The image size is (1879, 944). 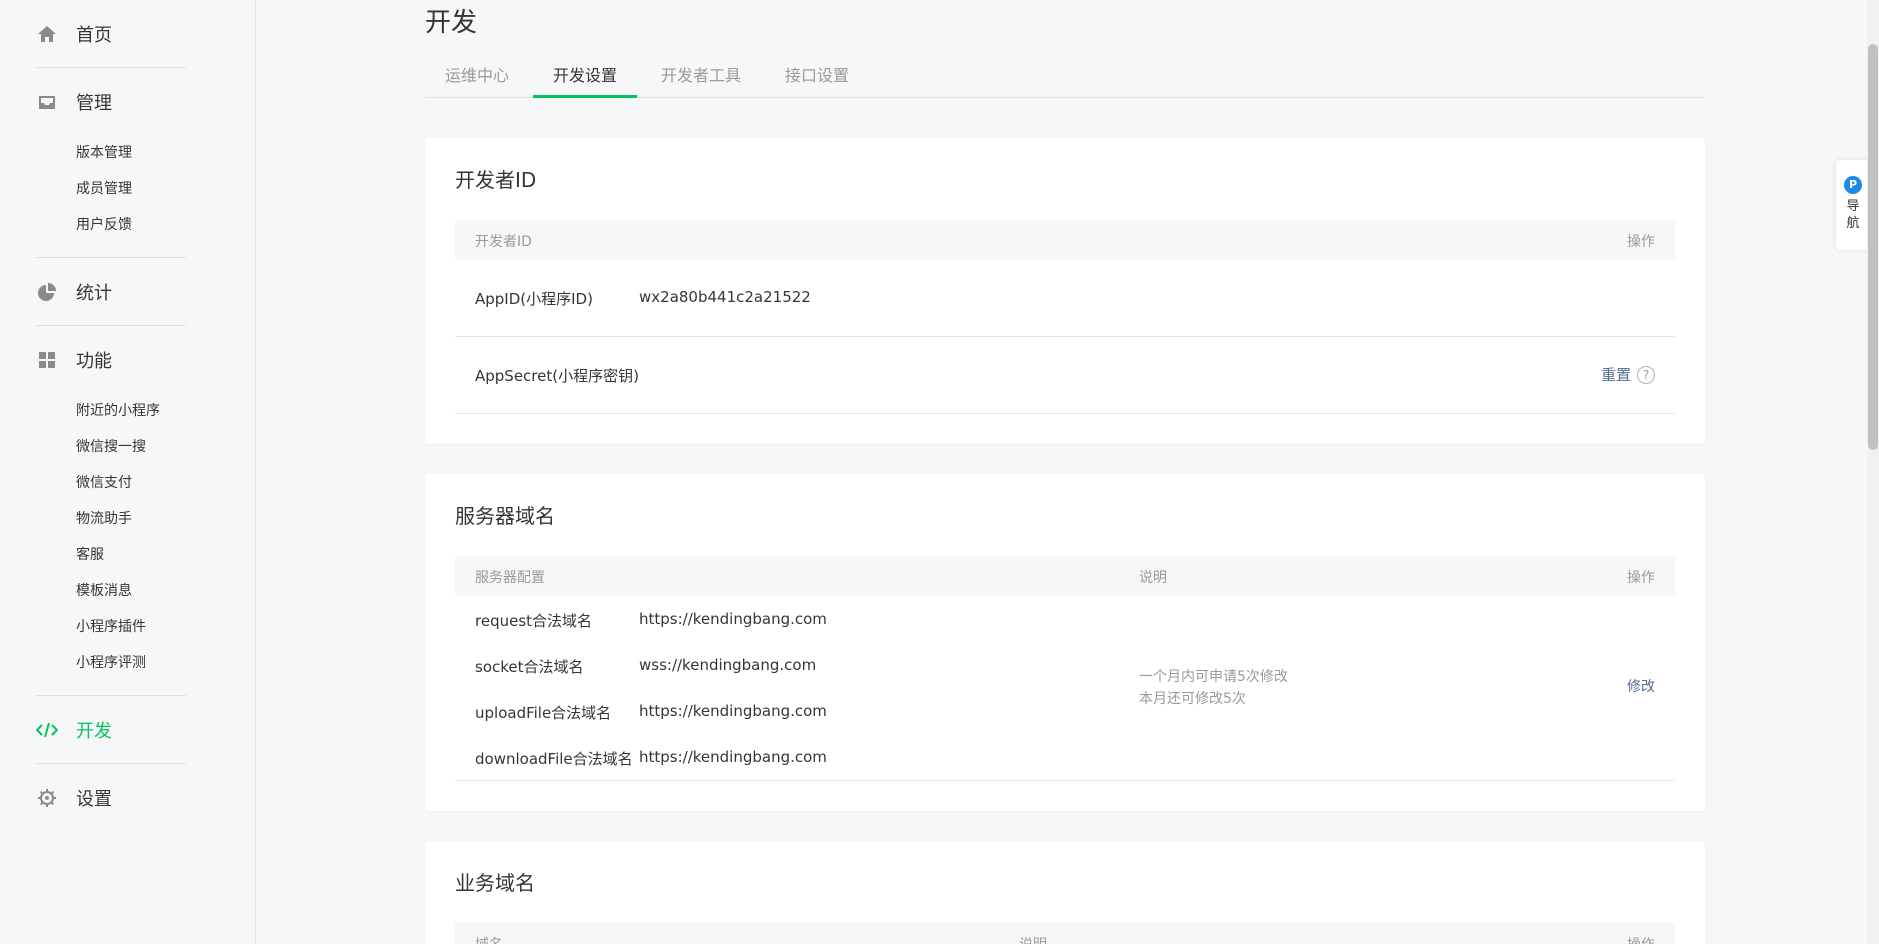 I want to click on business-domain-title: 业务域名, so click(x=495, y=883).